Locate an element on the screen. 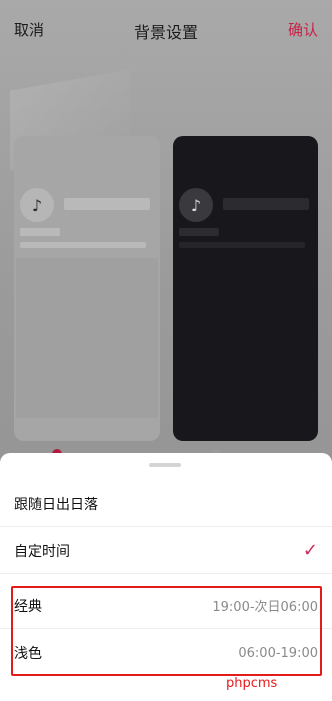 This screenshot has height=701, width=332. option-label: 跟随日出日落 is located at coordinates (56, 504).